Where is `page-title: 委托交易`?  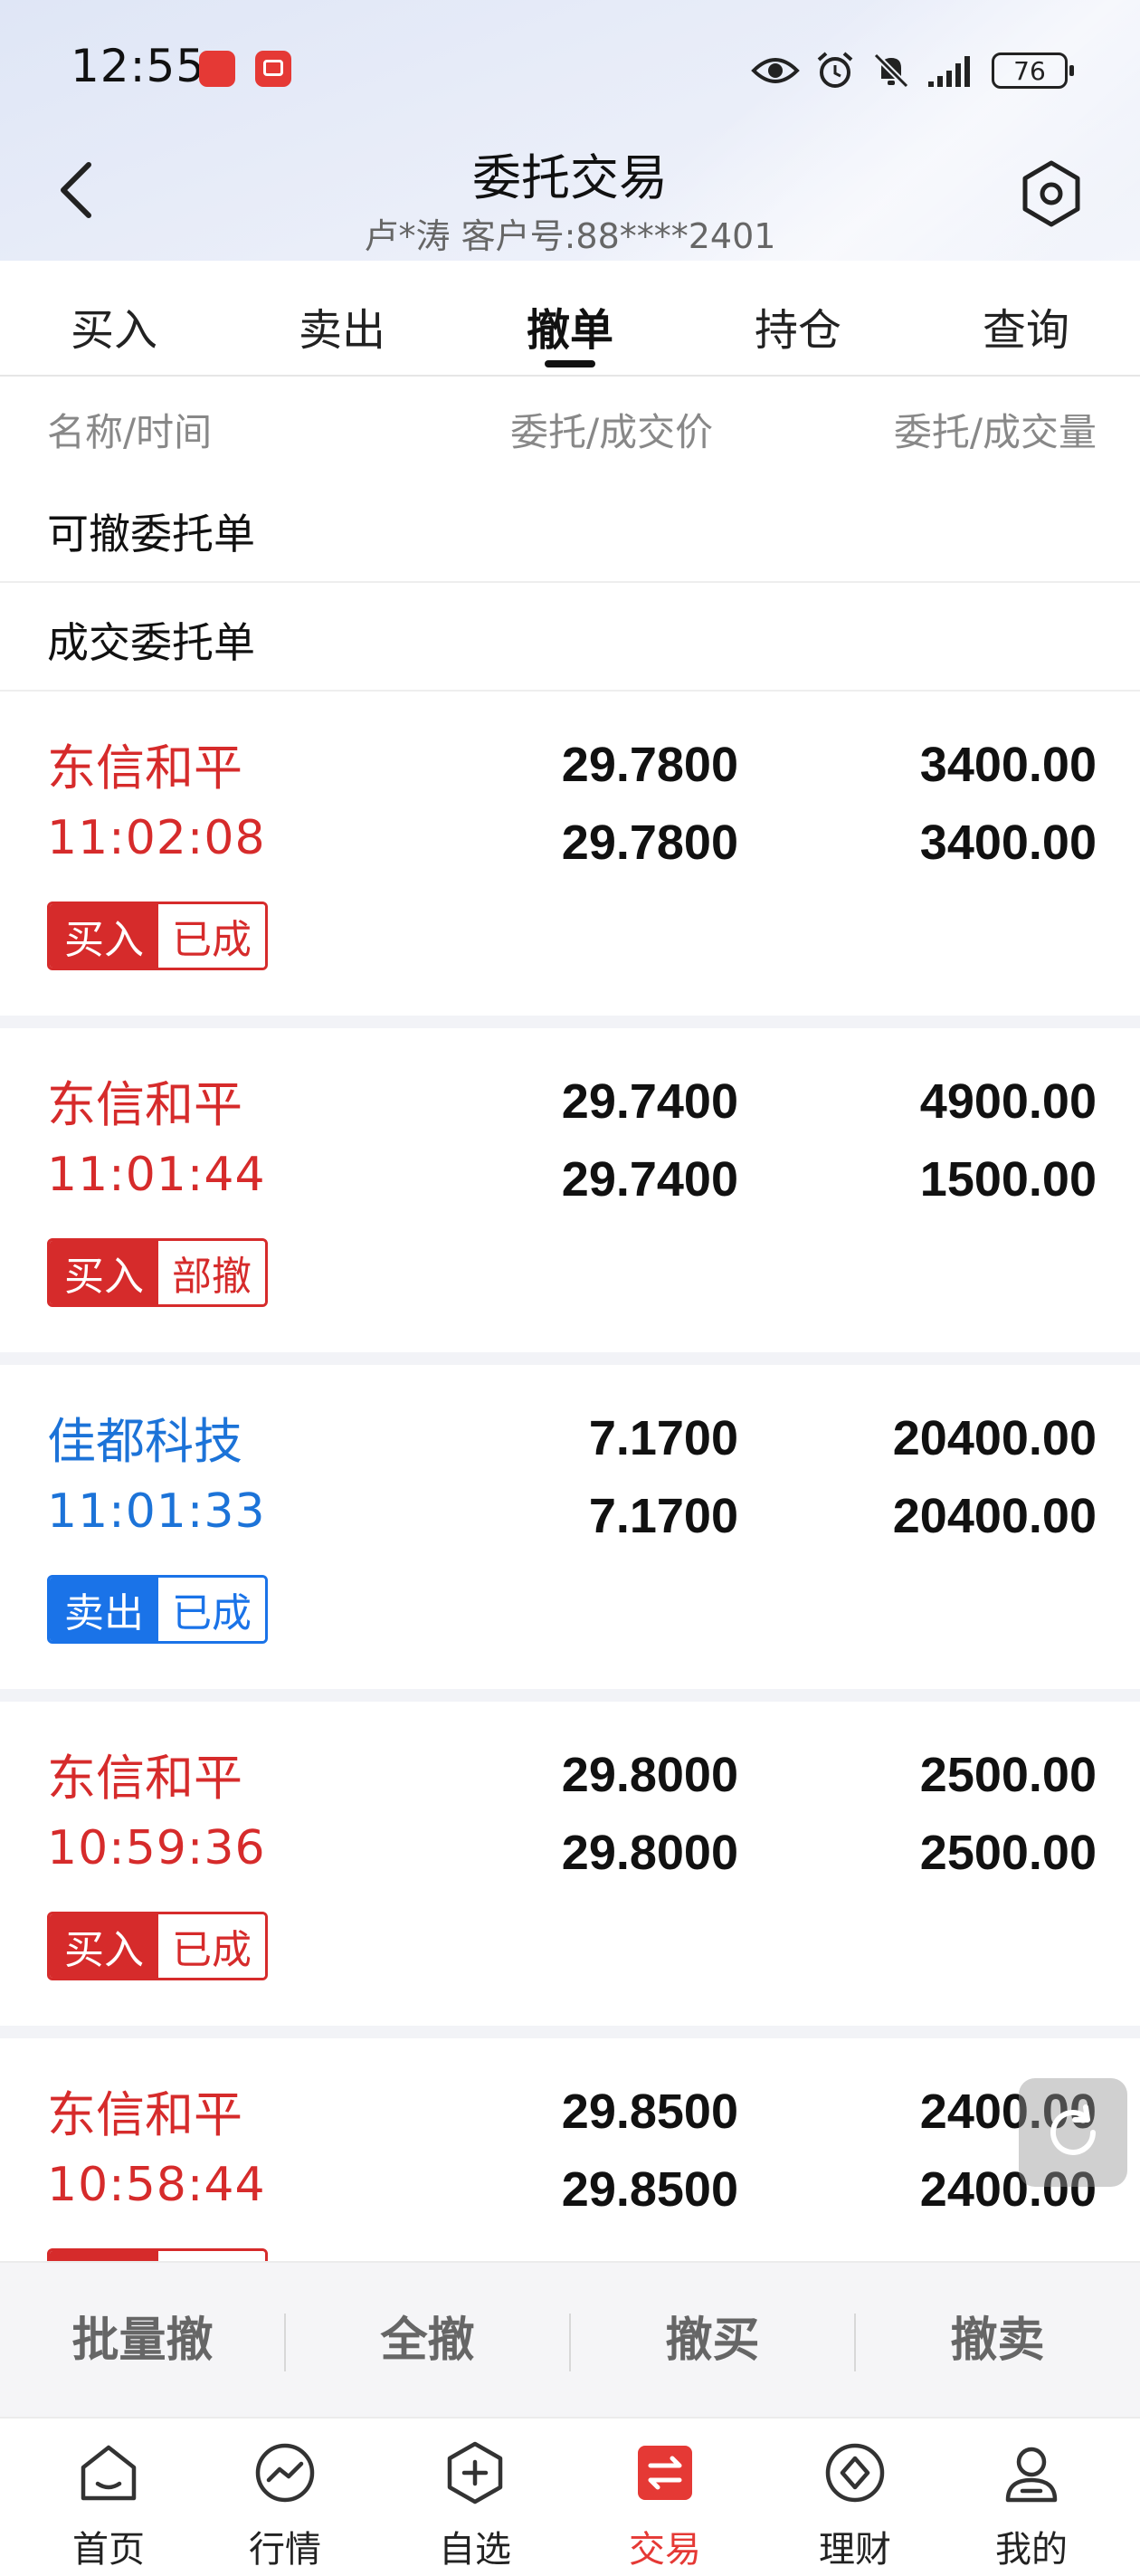
page-title: 委托交易 is located at coordinates (570, 177).